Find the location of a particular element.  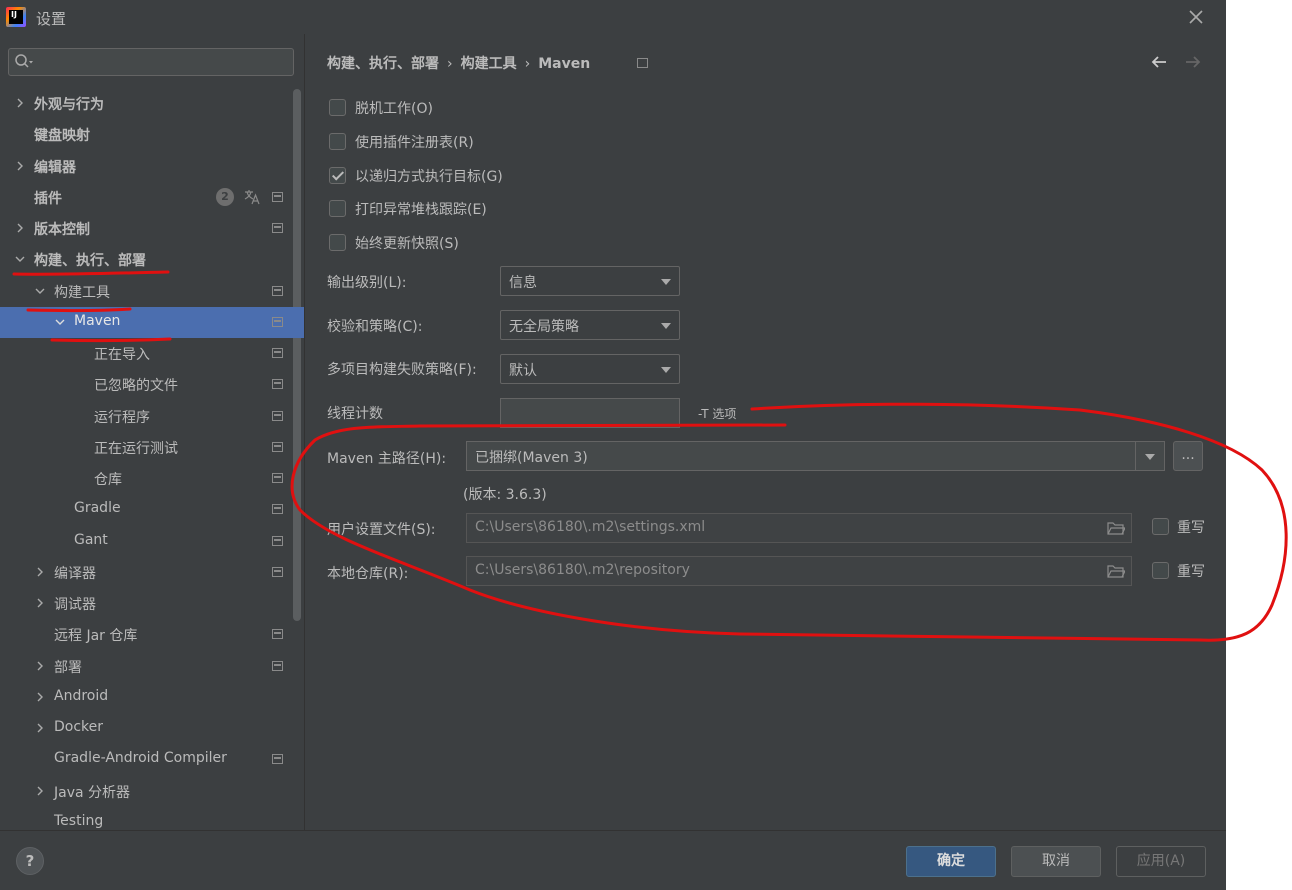

sidebar-item-runner: 运行程序 is located at coordinates (145, 416).